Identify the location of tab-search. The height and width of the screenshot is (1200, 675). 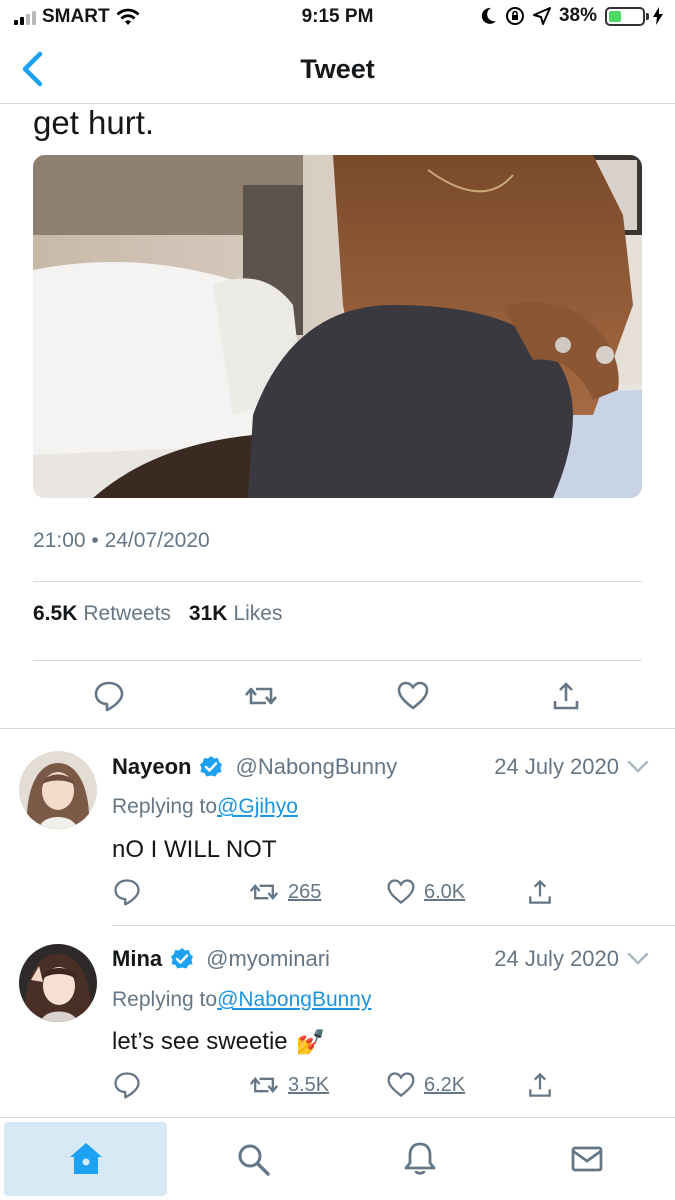
(252, 1159).